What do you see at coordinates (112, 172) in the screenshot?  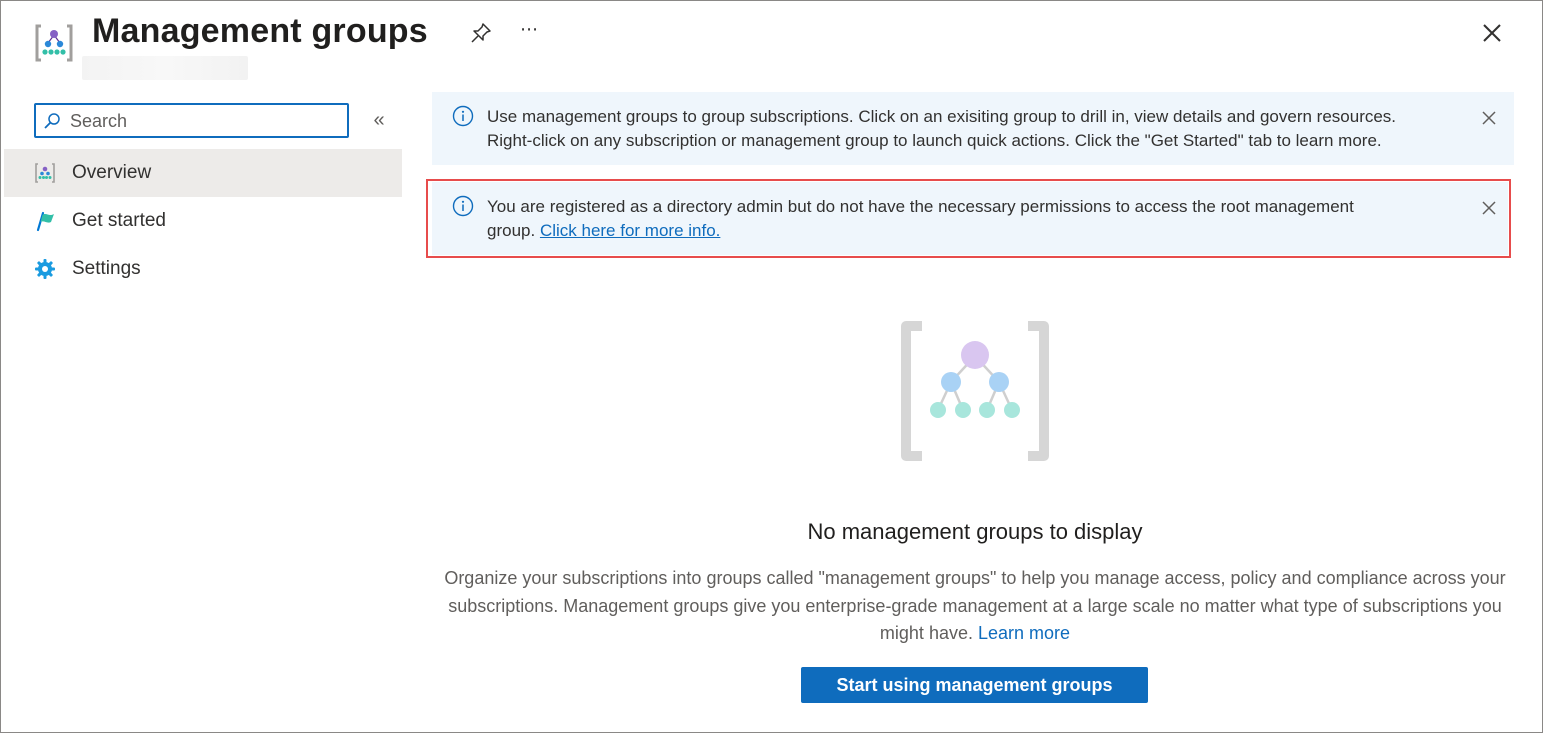 I see `sidebar-item-label: Overview` at bounding box center [112, 172].